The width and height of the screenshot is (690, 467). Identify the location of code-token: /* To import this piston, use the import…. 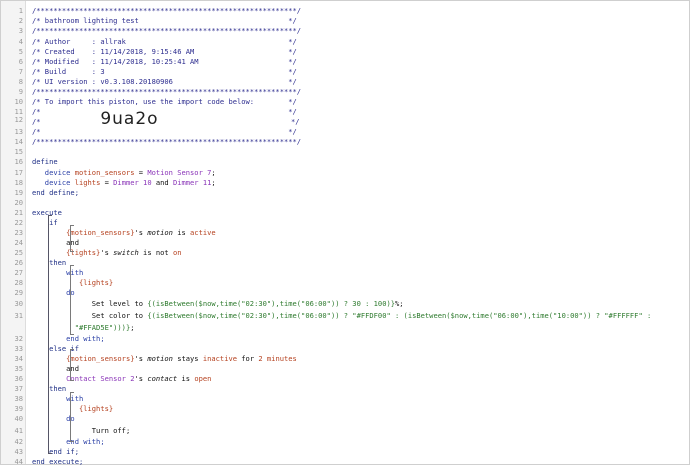
(164, 101).